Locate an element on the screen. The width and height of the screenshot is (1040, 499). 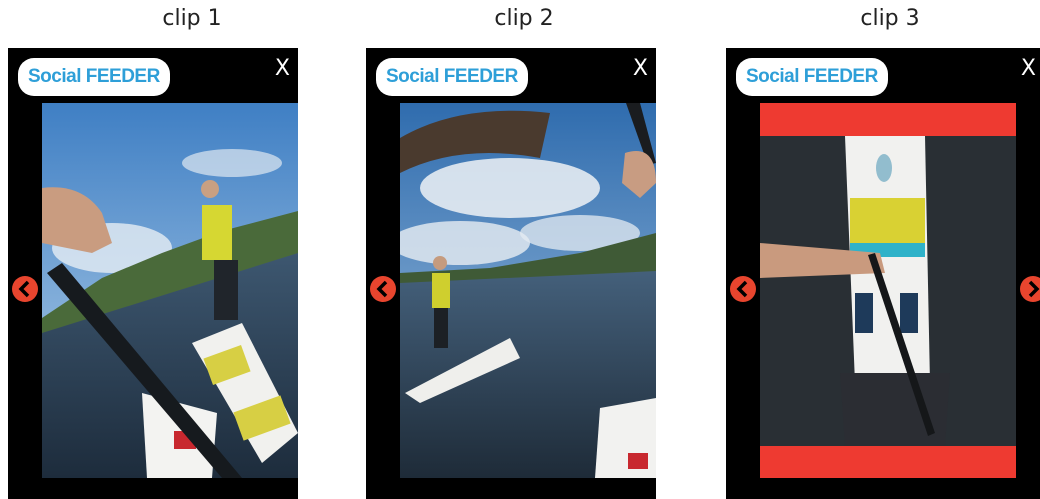
next-button is located at coordinates (1030, 289).